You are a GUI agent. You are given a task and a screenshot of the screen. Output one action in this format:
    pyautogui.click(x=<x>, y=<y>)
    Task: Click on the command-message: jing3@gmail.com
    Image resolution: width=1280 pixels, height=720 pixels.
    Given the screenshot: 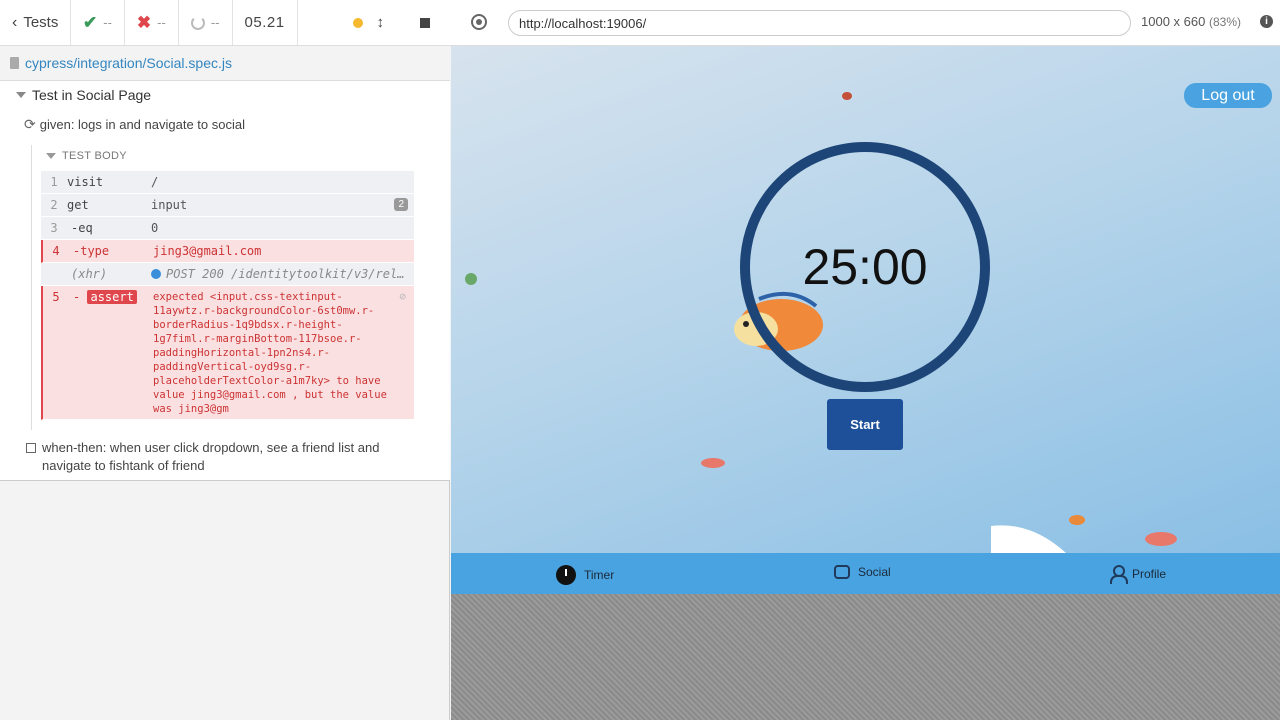 What is the action you would take?
    pyautogui.click(x=207, y=251)
    